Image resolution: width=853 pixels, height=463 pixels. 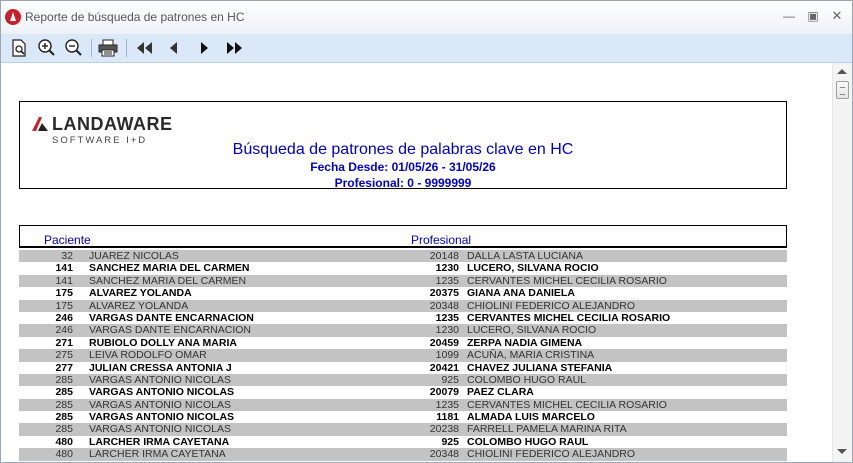 What do you see at coordinates (67, 256) in the screenshot?
I see `patient-id: 32` at bounding box center [67, 256].